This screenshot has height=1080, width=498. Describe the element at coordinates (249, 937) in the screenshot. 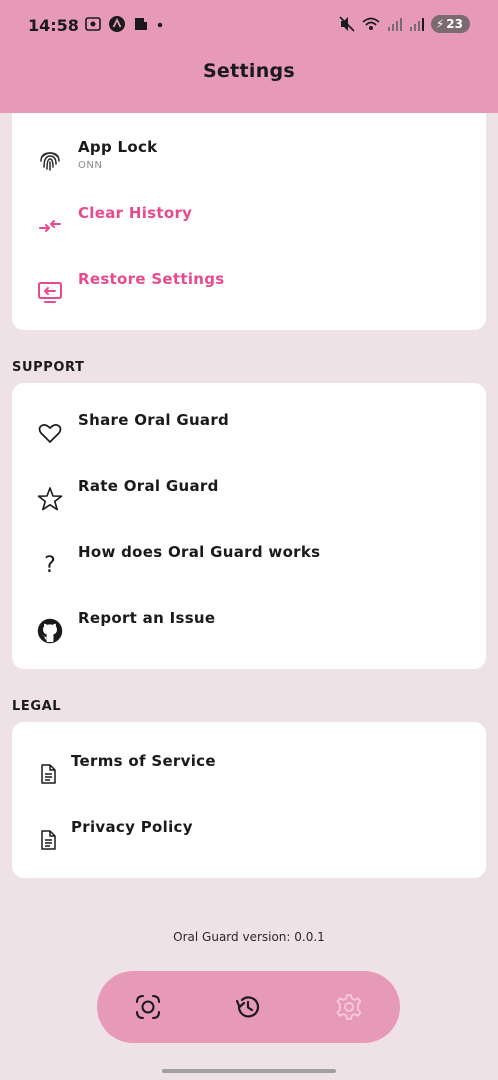

I see `app-version: Oral Guard version: 0.0.1` at that location.